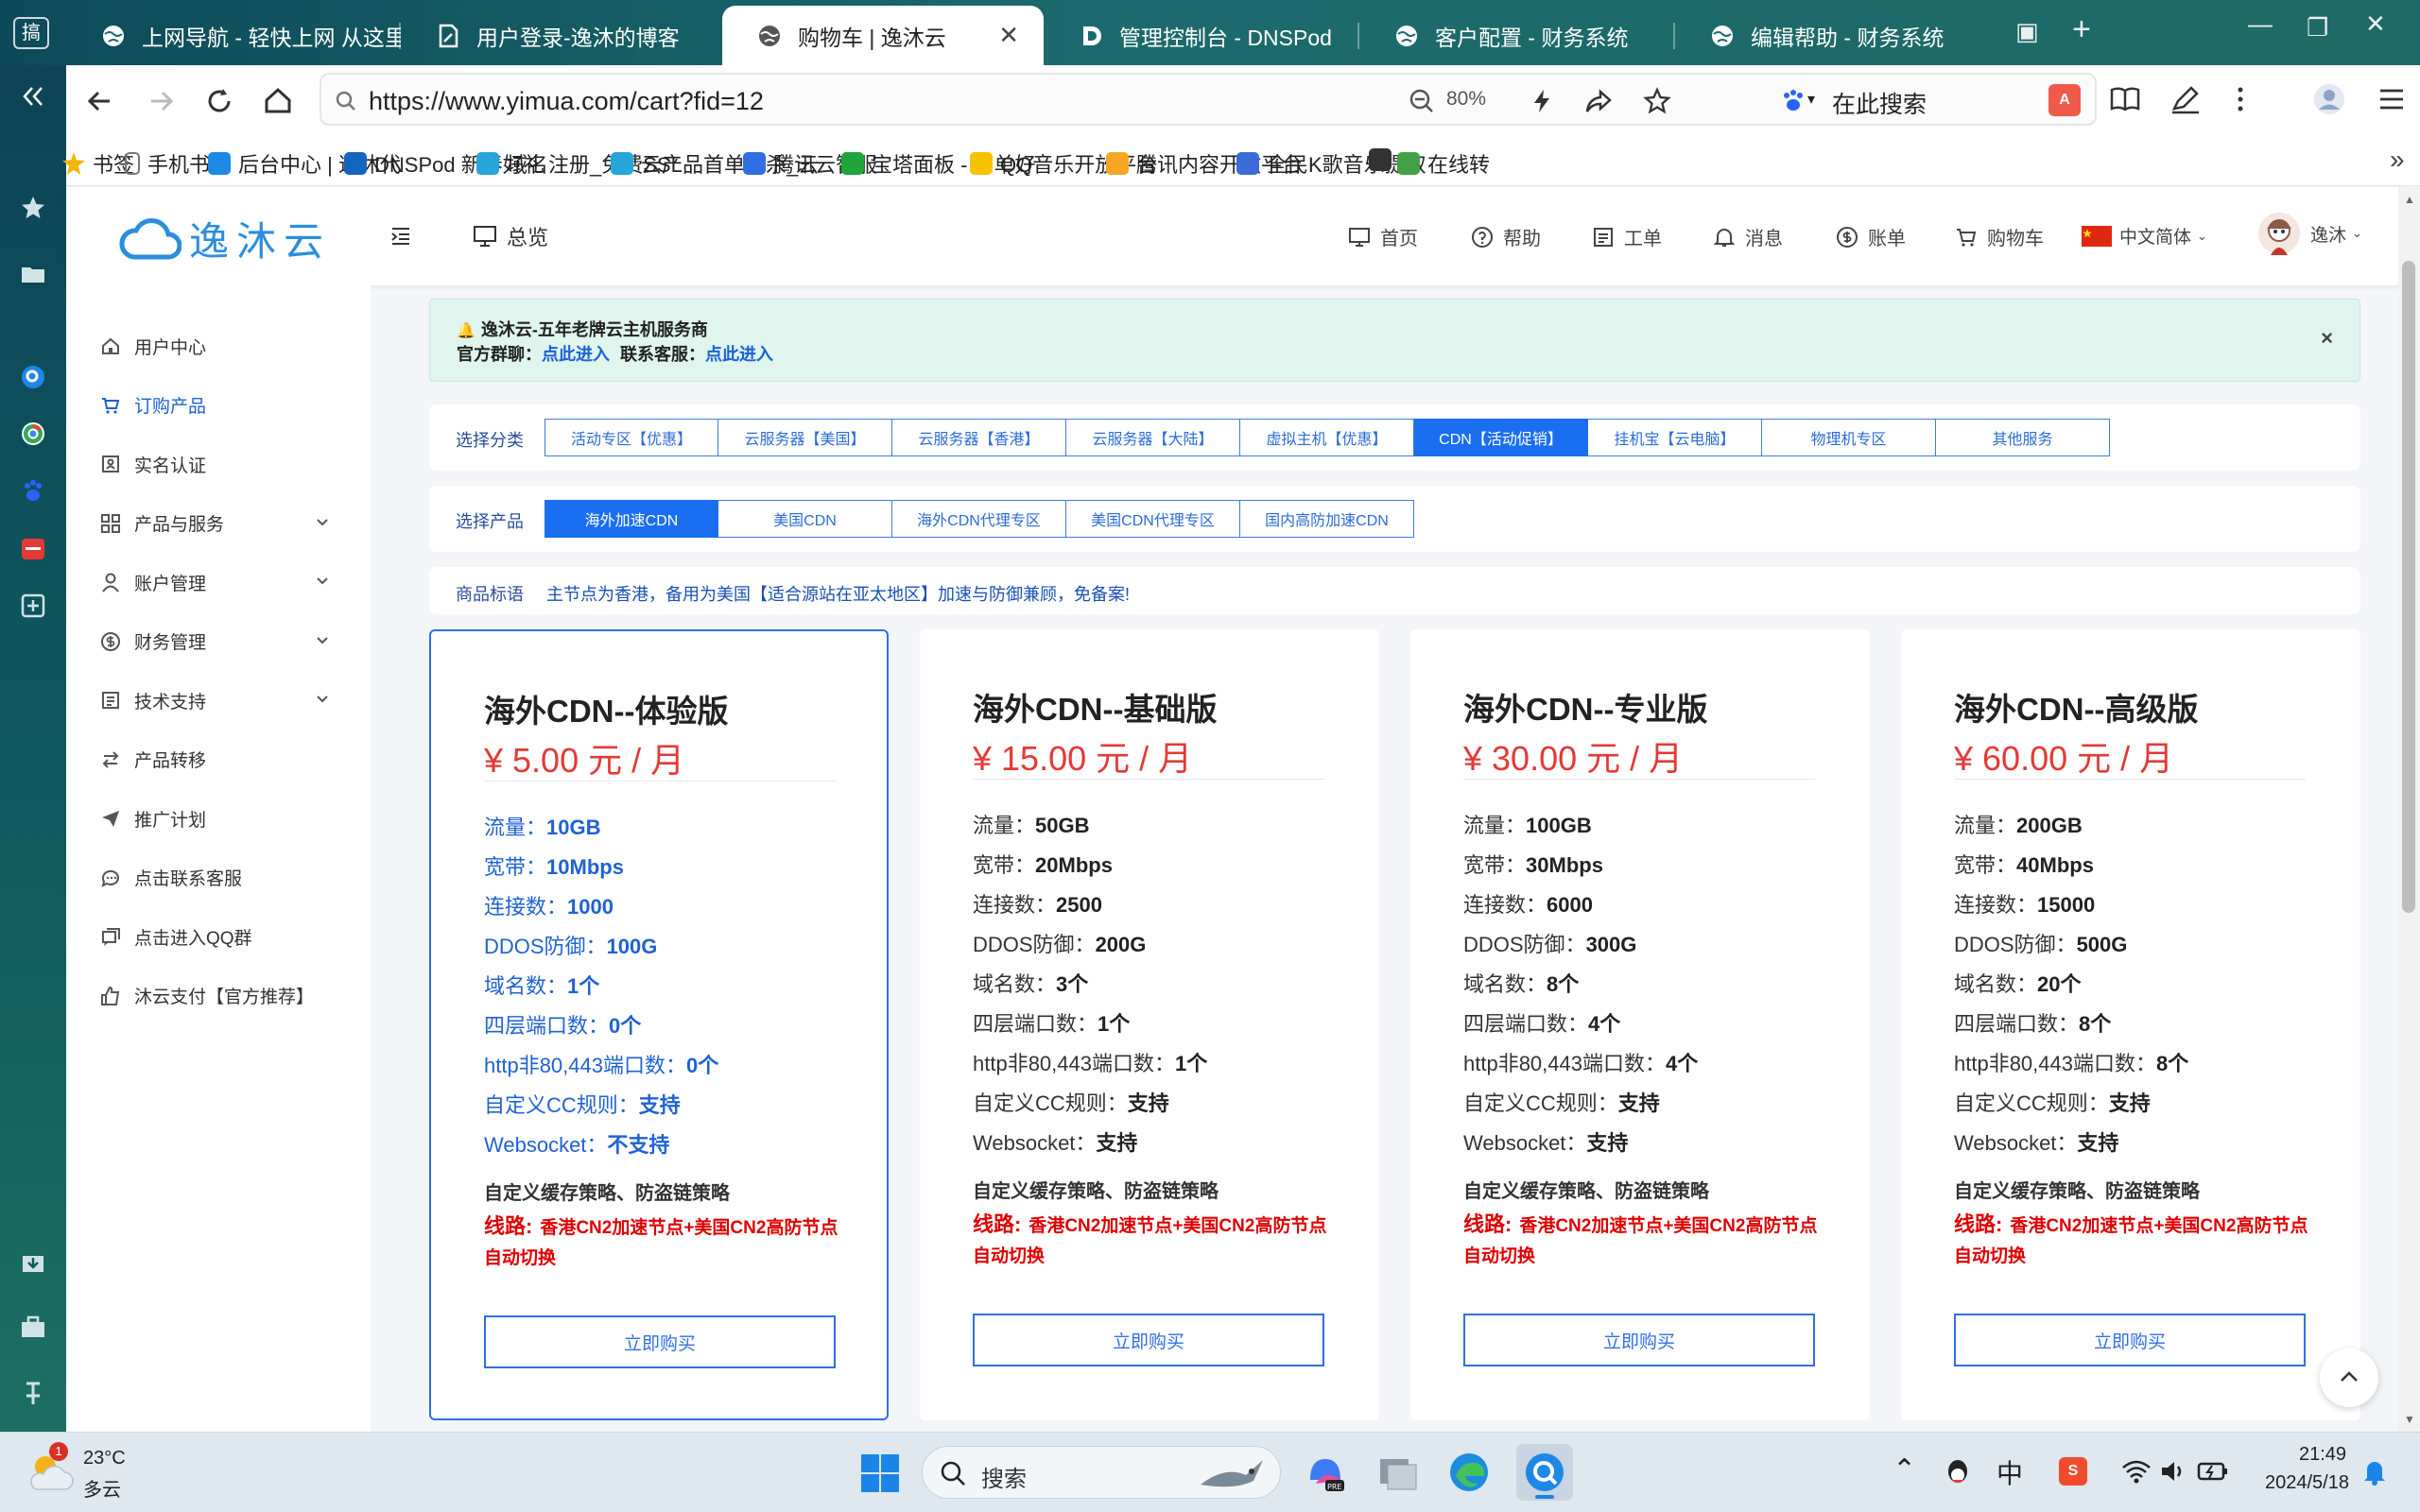  What do you see at coordinates (1201, 35) in the screenshot?
I see `browser-tab: 管理控制台 - DNSPod` at bounding box center [1201, 35].